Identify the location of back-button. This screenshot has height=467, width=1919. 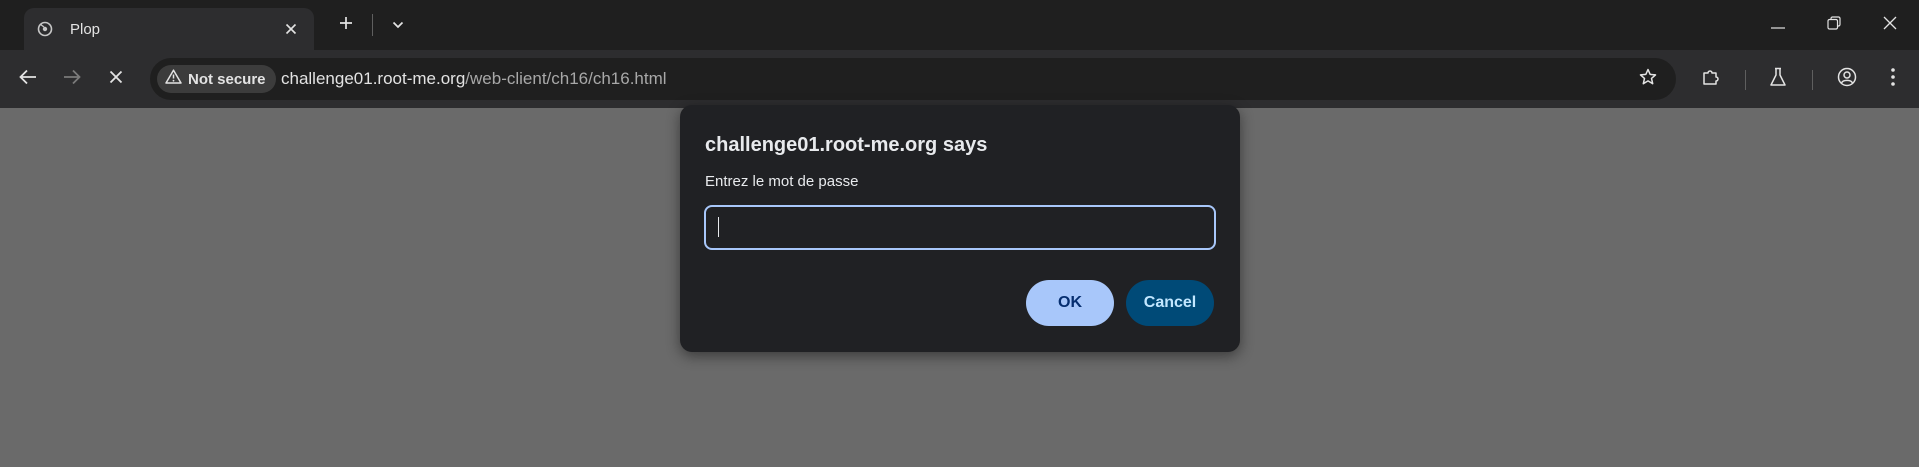
(28, 79).